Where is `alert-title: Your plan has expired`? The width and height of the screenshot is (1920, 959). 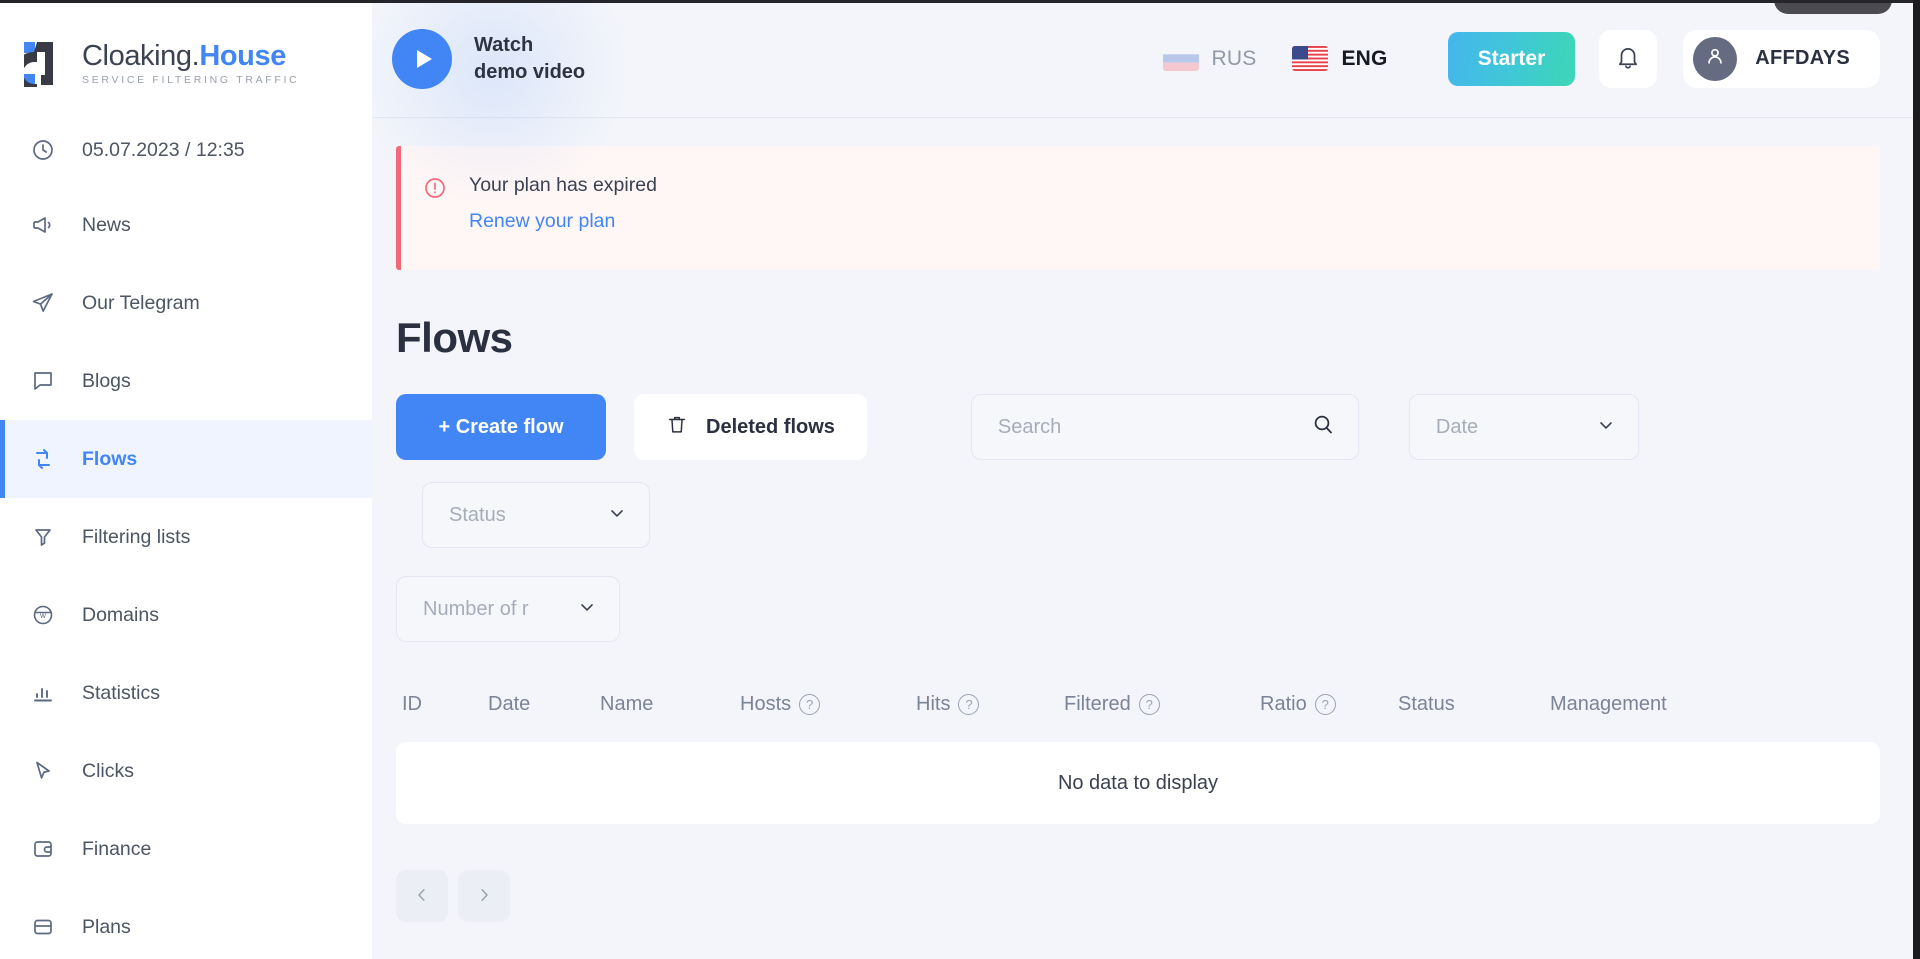
alert-title: Your plan has expired is located at coordinates (563, 185).